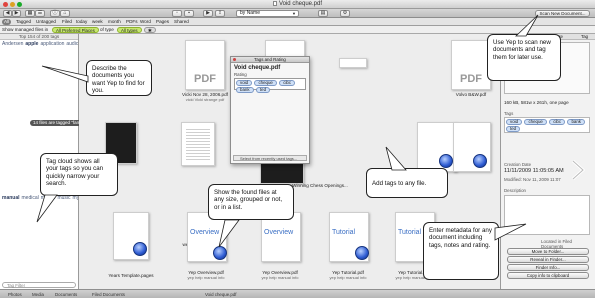 The width and height of the screenshot is (595, 298). Describe the element at coordinates (294, 13) in the screenshot. I see `chevron-down-icon: ▼` at that location.